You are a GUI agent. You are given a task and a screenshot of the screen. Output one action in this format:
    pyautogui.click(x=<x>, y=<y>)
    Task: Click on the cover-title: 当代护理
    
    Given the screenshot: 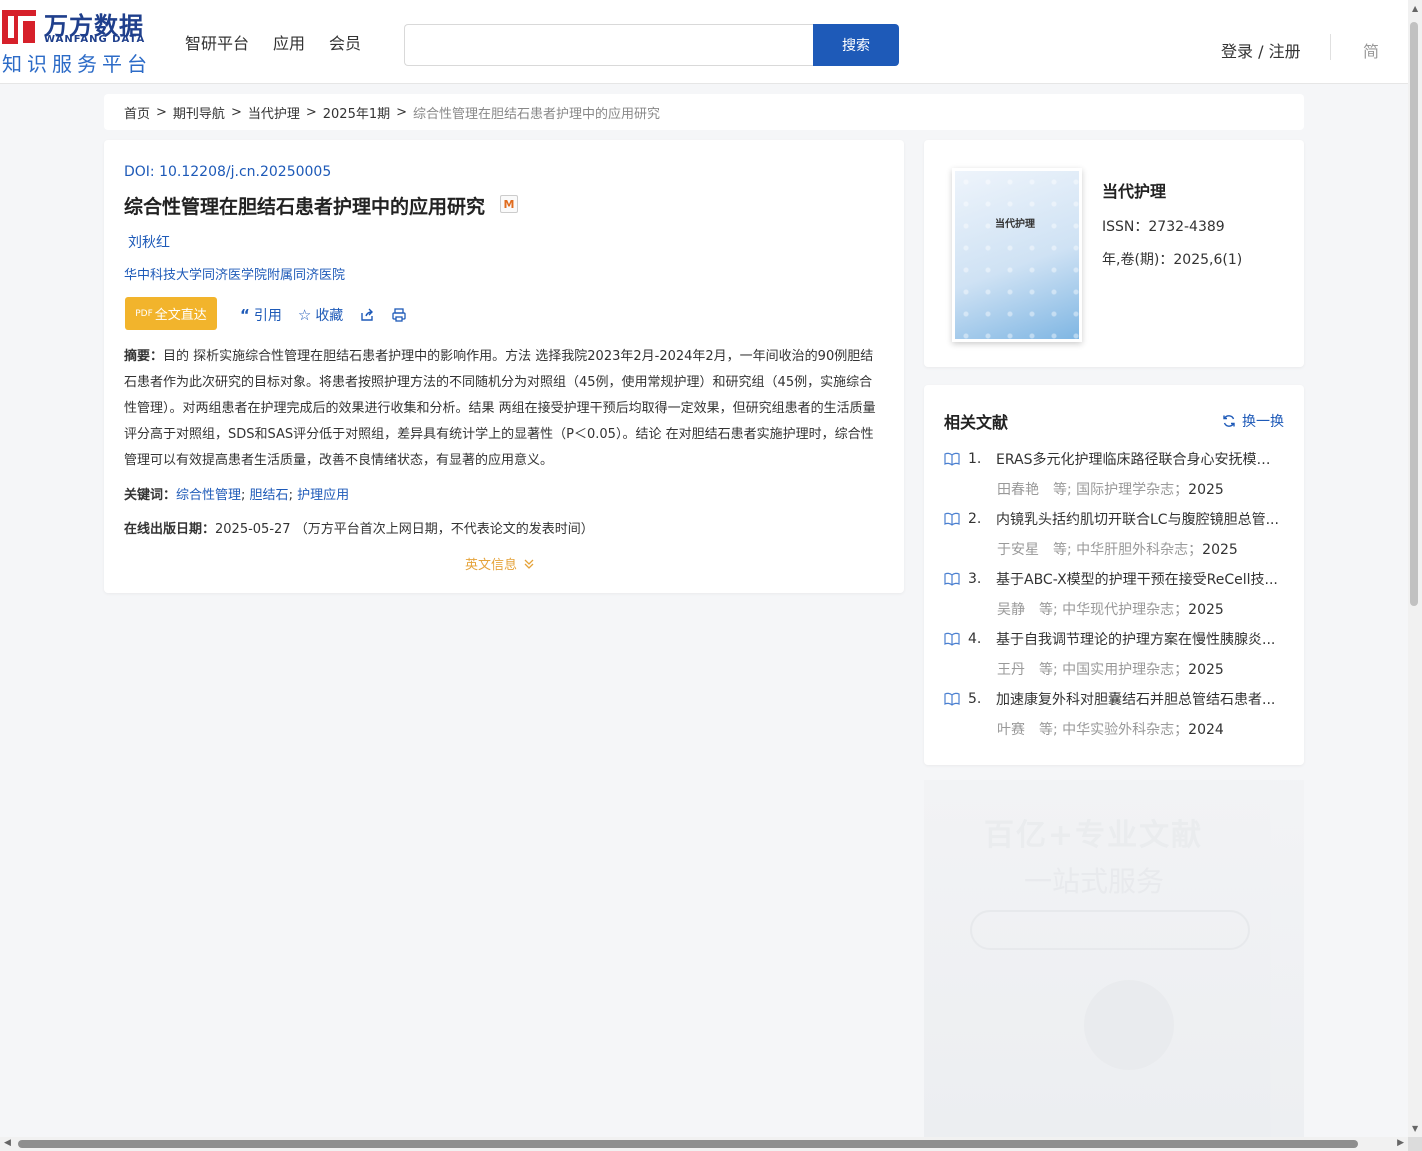 What is the action you would take?
    pyautogui.click(x=1015, y=224)
    